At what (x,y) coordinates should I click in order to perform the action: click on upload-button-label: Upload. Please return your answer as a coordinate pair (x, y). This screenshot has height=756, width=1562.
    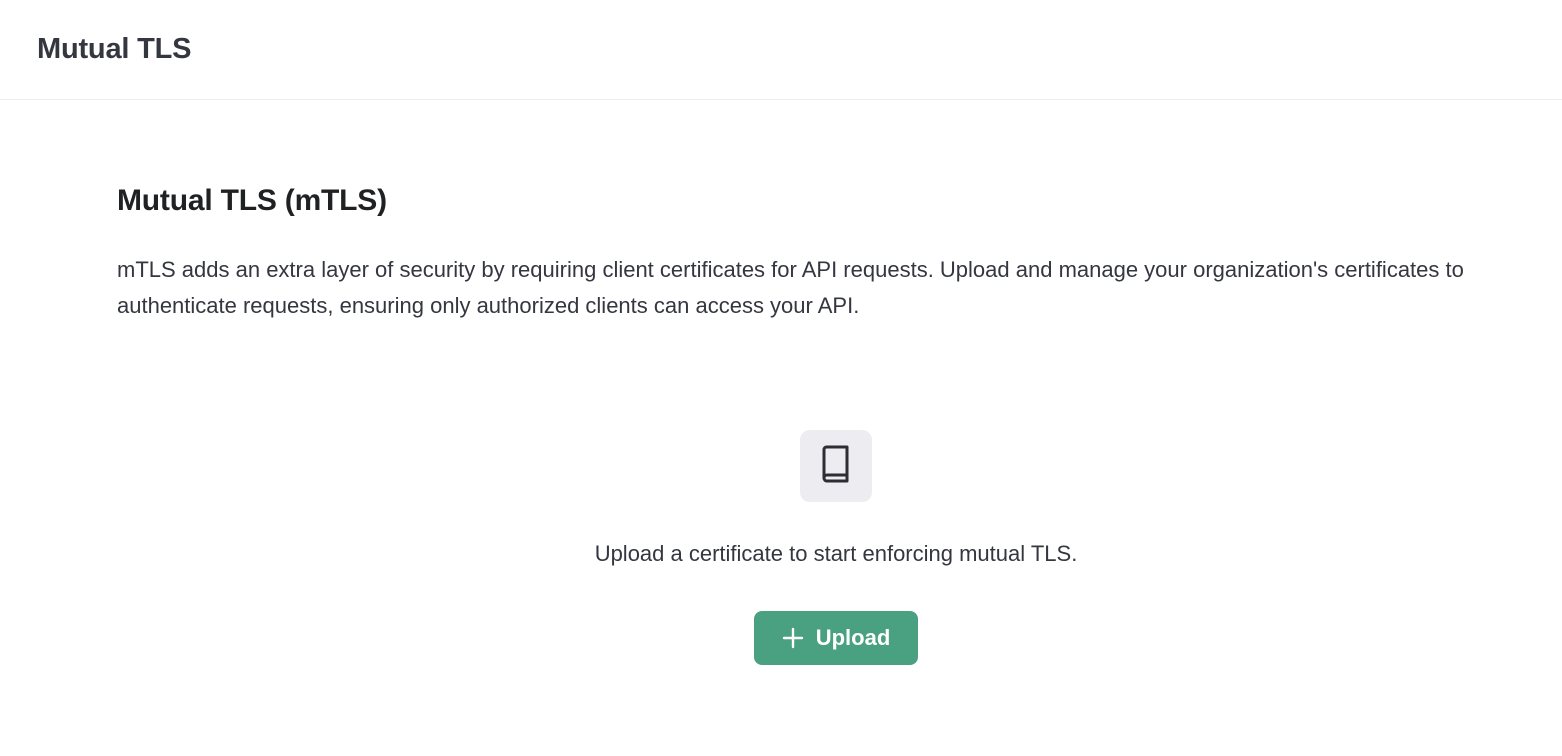
    Looking at the image, I should click on (853, 637).